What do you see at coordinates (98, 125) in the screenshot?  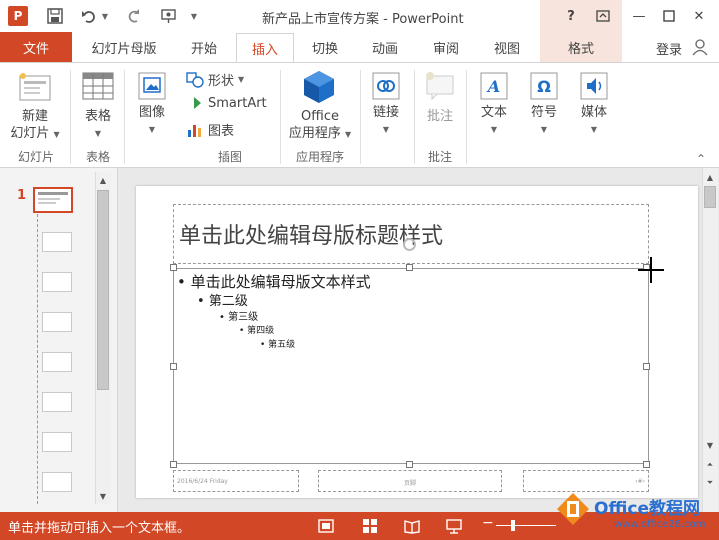 I see `table-button: 表格 ▼` at bounding box center [98, 125].